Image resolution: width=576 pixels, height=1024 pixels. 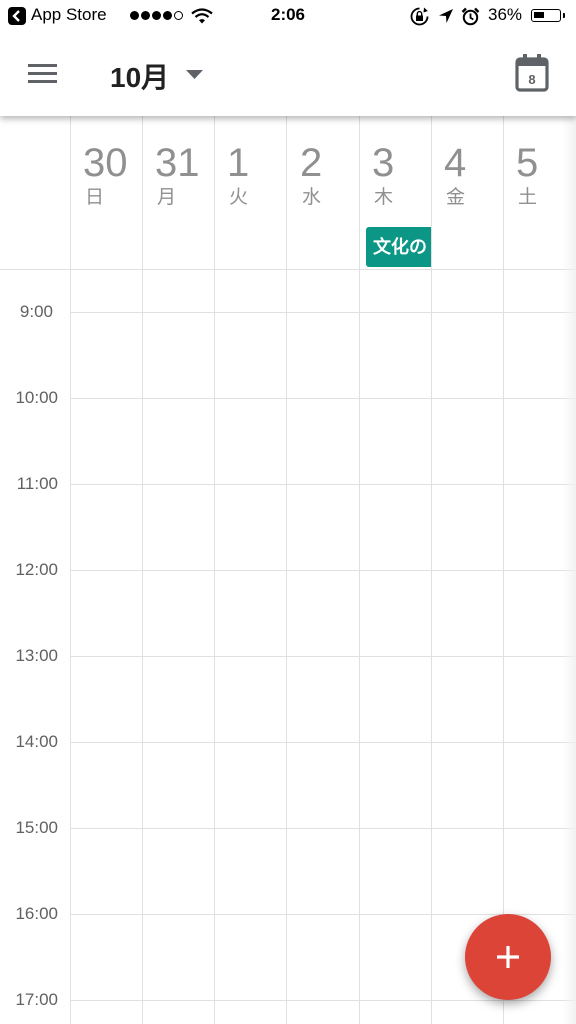 I want to click on day-number: 3, so click(x=383, y=163).